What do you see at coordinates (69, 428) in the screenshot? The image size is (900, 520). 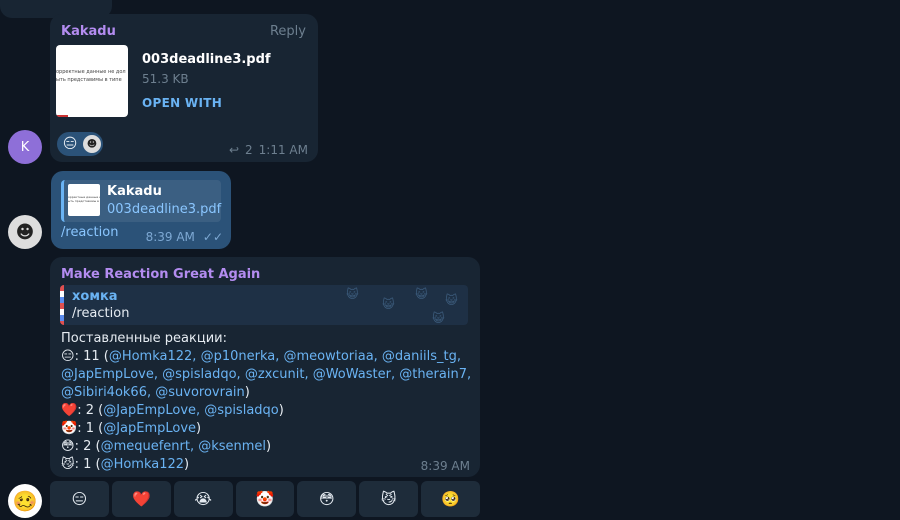 I see `reaction-emoji: 🤡` at bounding box center [69, 428].